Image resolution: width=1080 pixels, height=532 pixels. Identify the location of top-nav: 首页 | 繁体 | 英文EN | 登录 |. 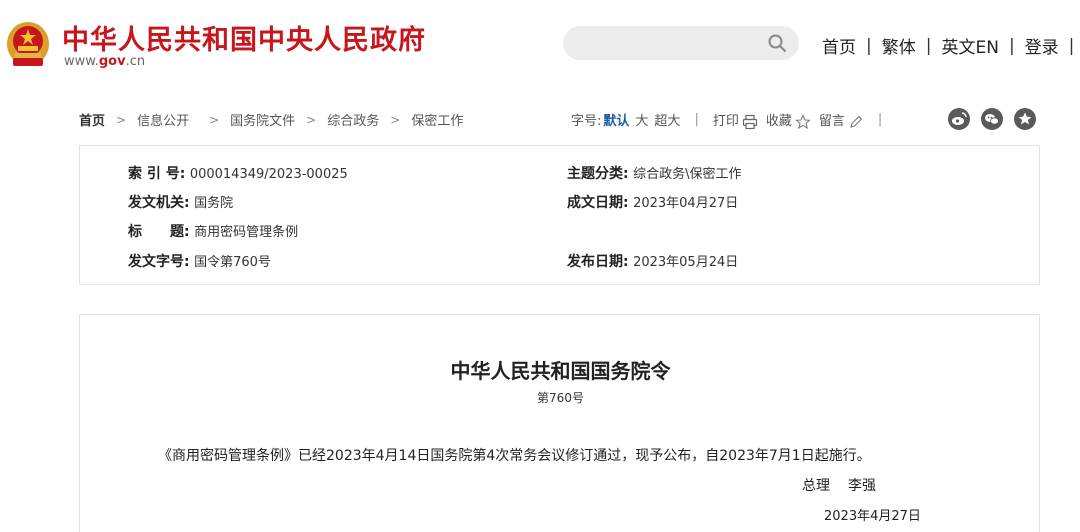
(951, 46).